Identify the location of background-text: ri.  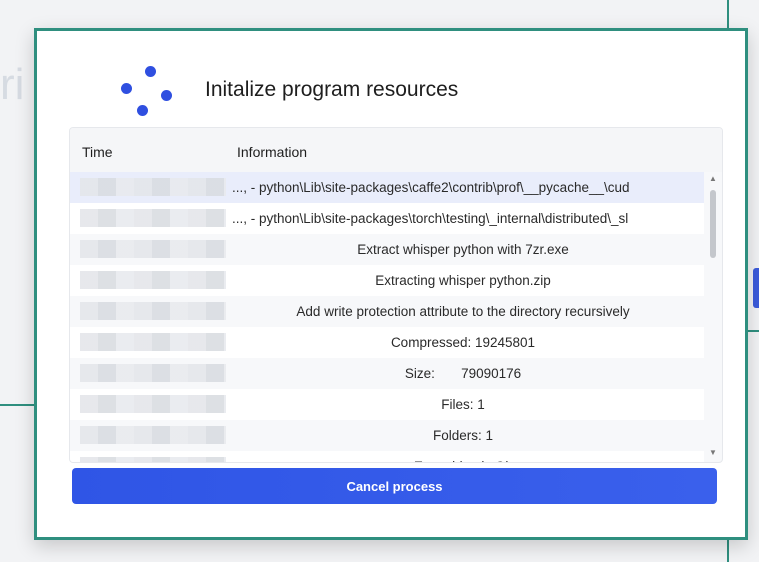
(12, 84).